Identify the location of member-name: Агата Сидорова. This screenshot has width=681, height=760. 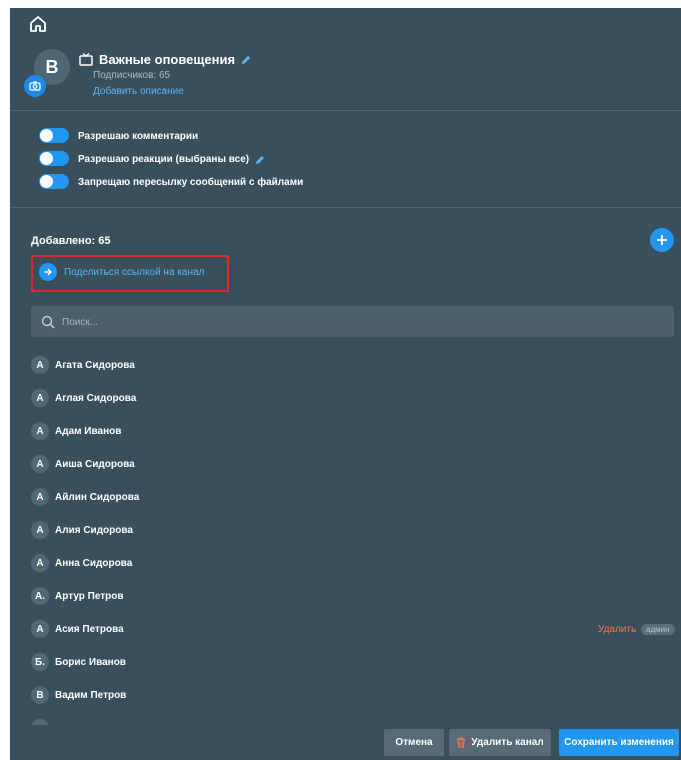
(95, 365).